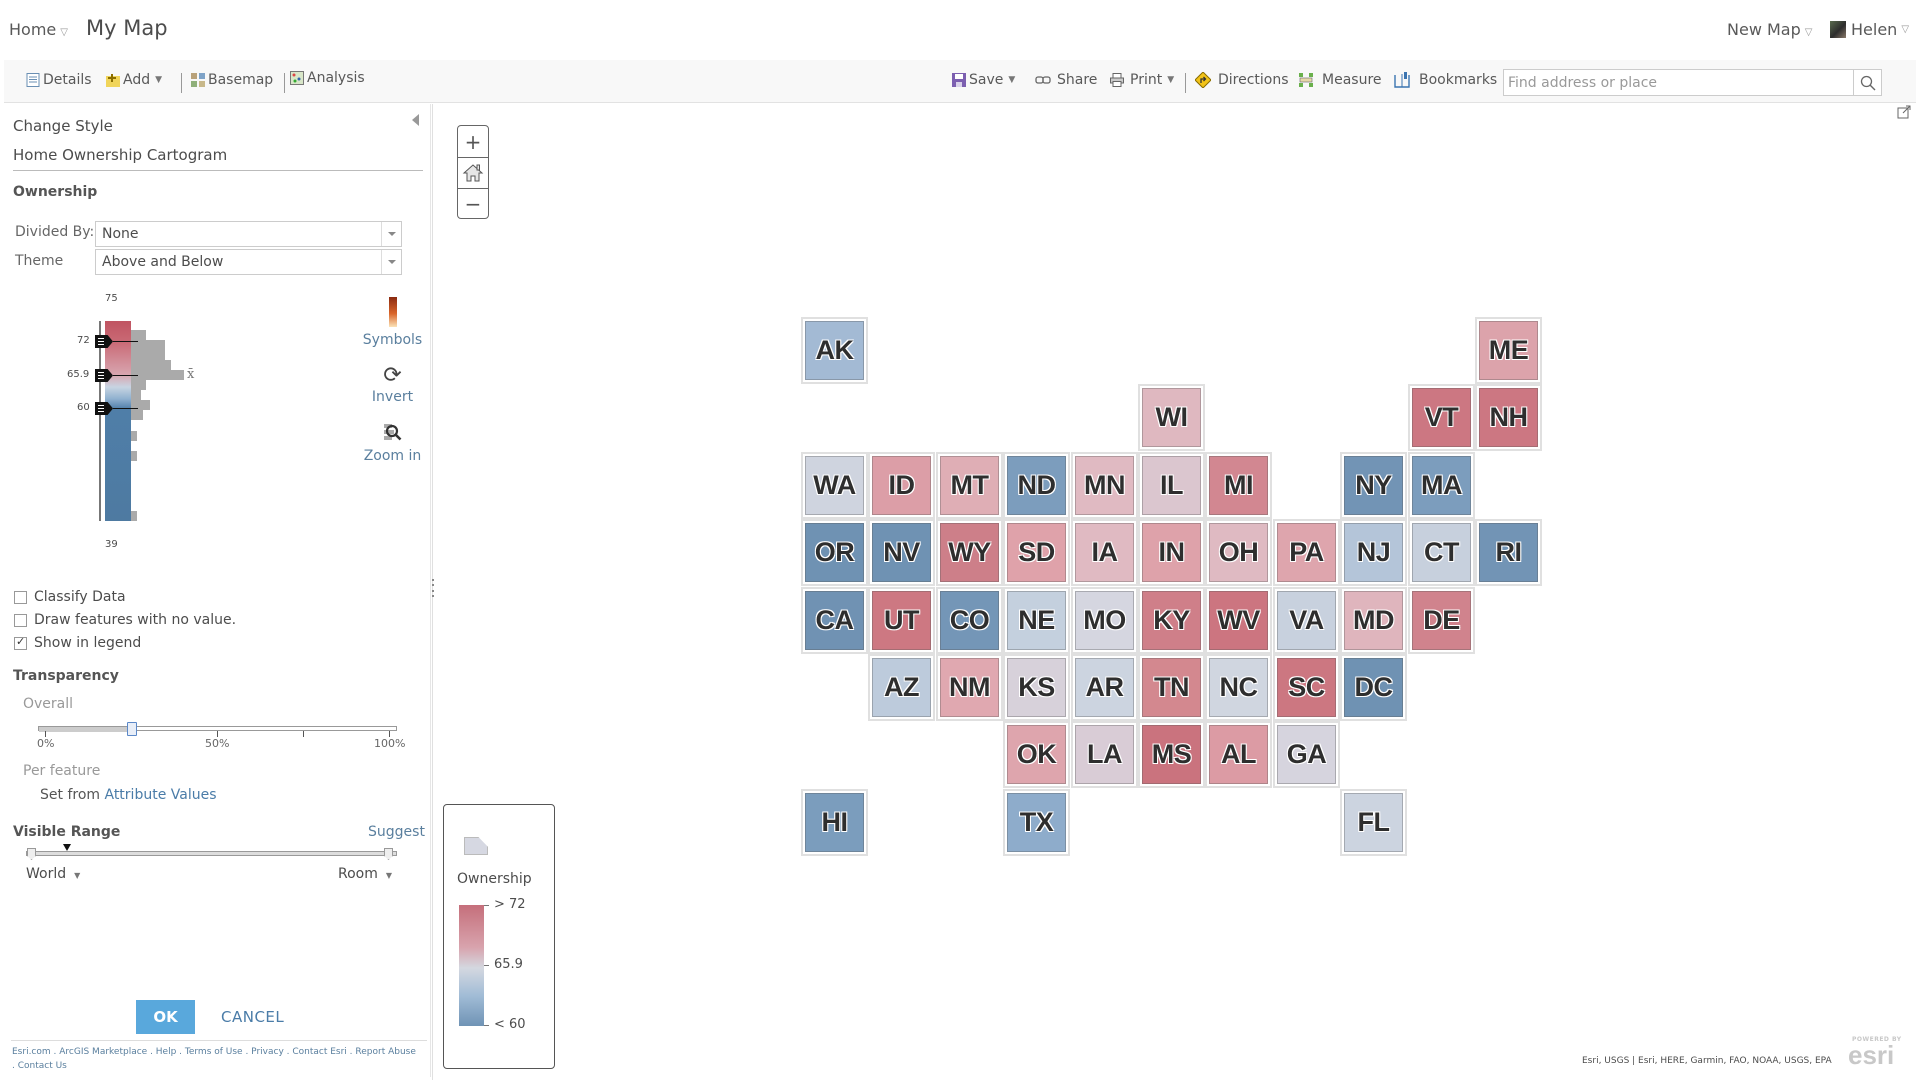 The image size is (1920, 1080). What do you see at coordinates (494, 879) in the screenshot?
I see `legend-title: Ownership` at bounding box center [494, 879].